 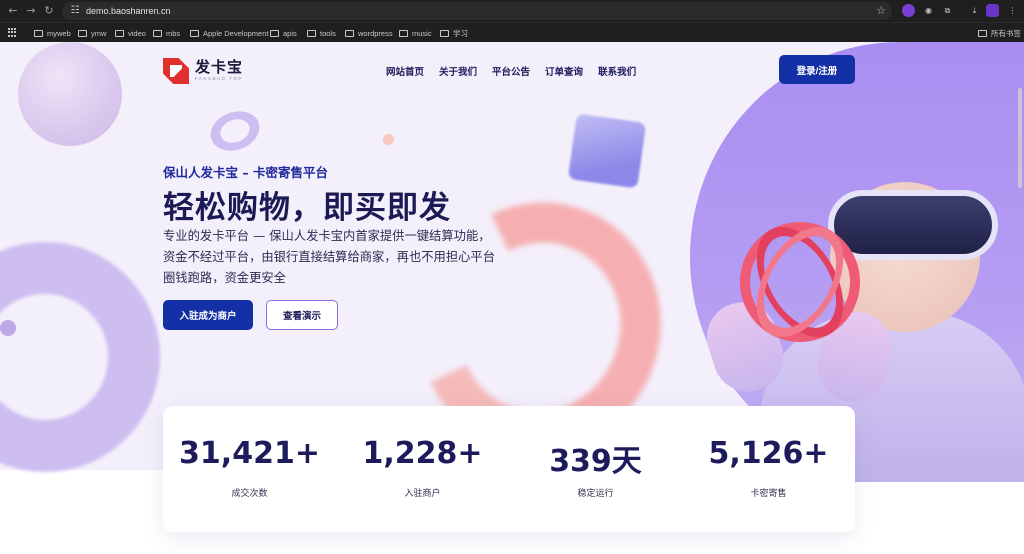 I want to click on nav-announcements: 平台公告, so click(x=511, y=71).